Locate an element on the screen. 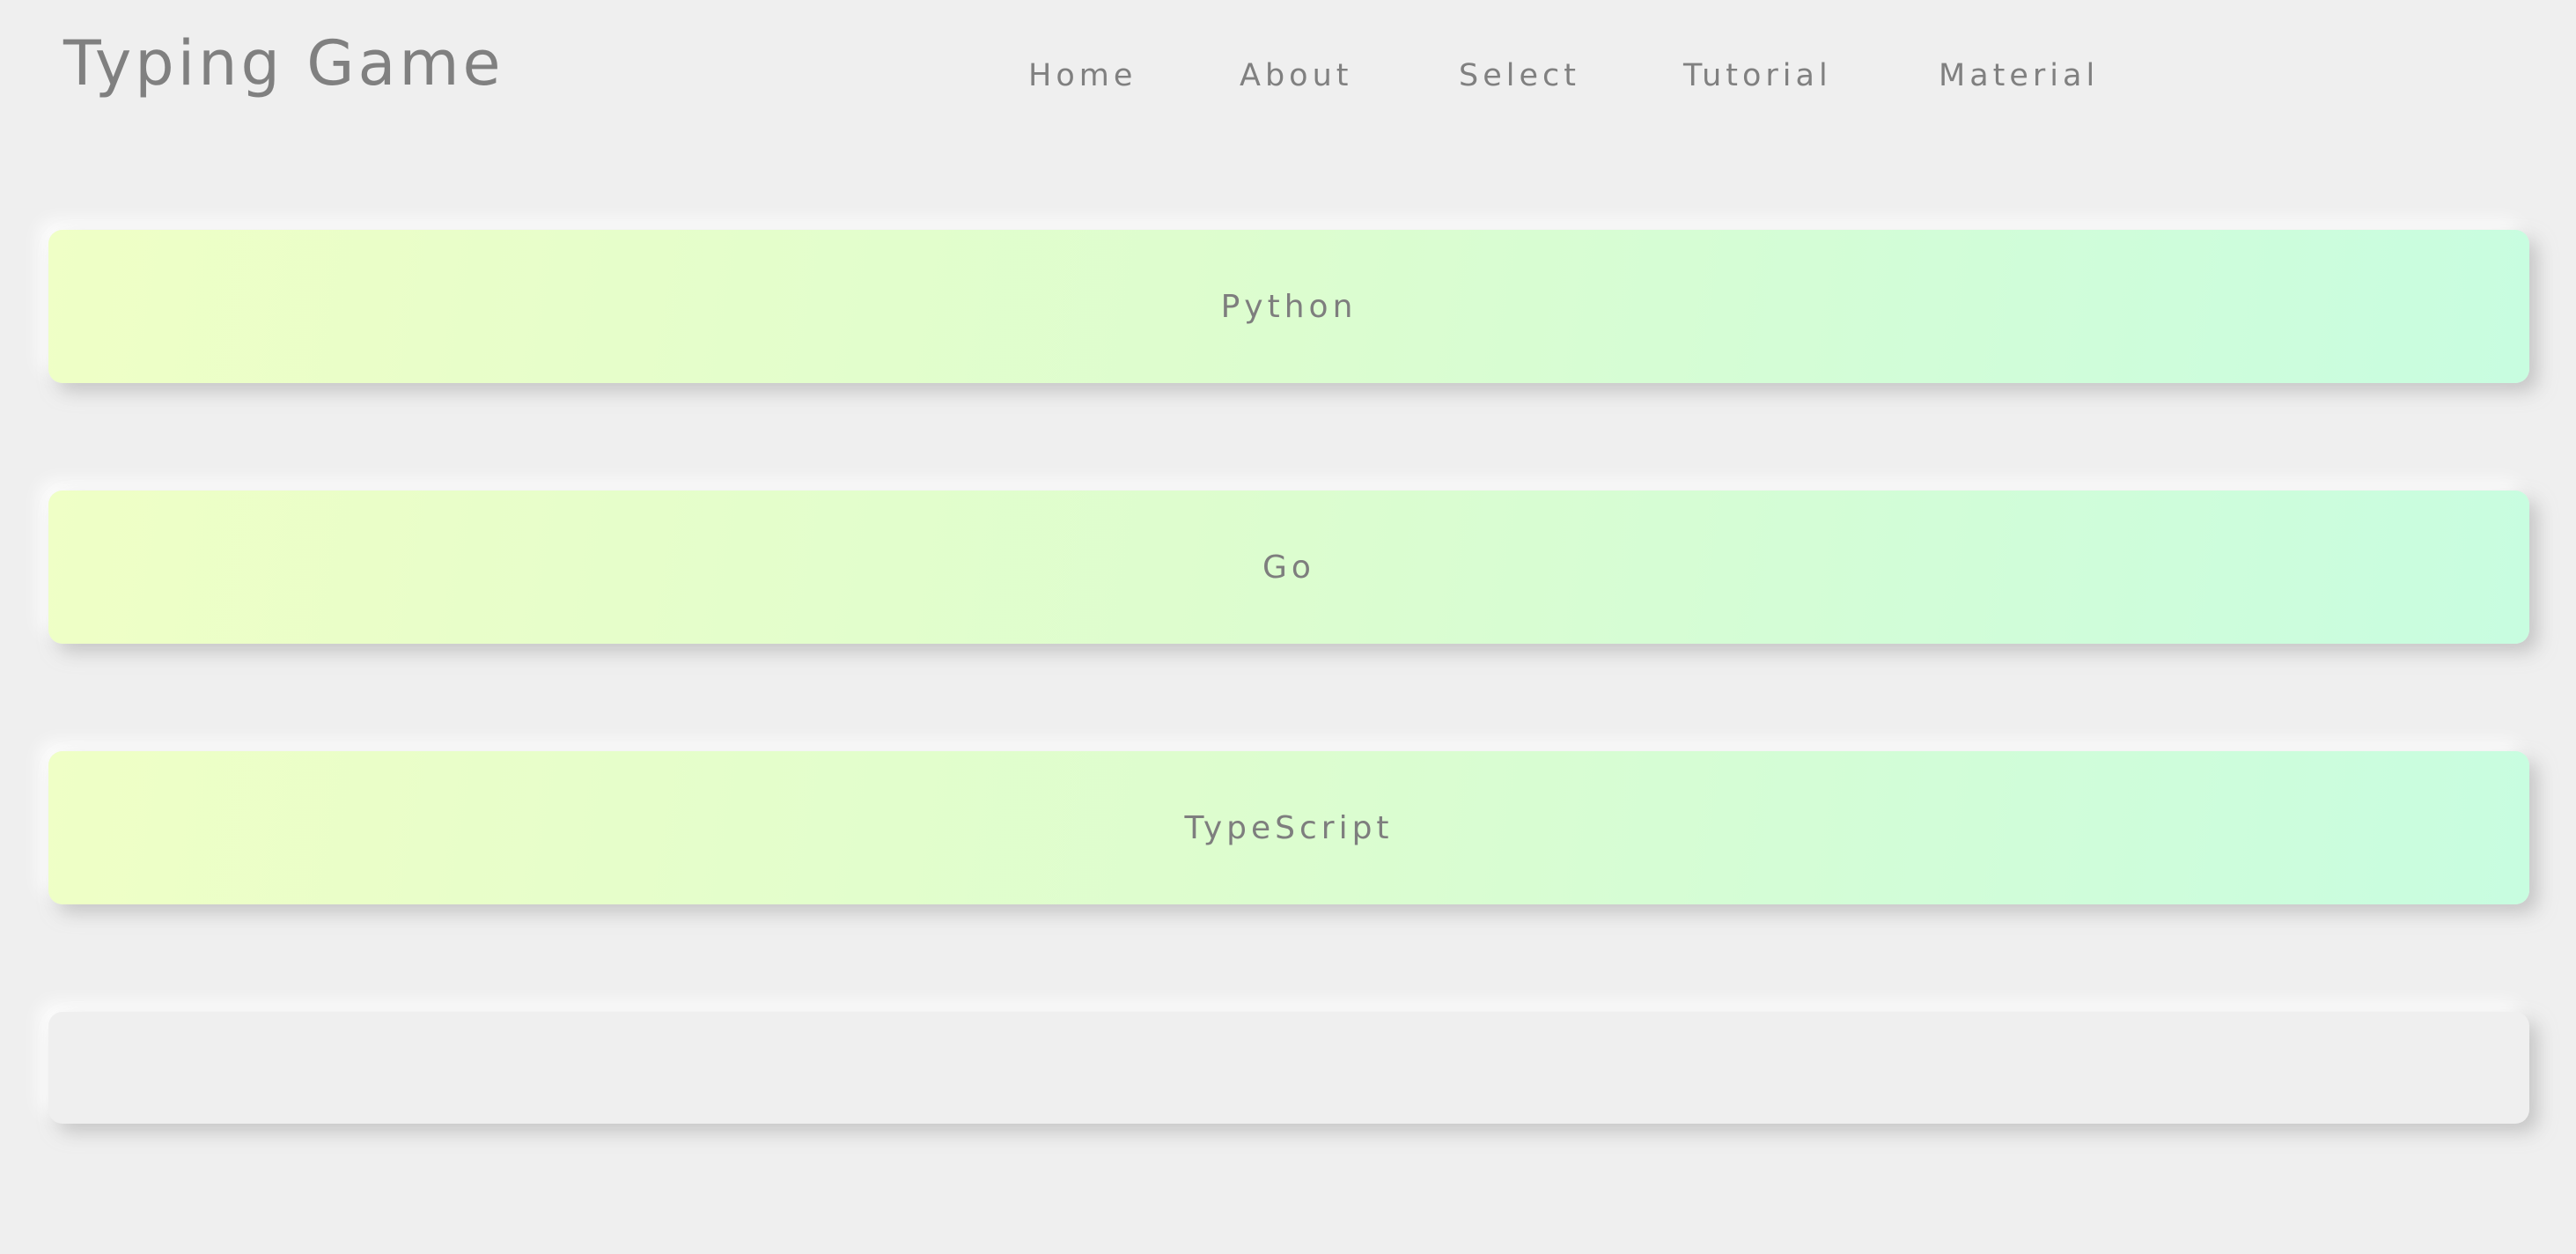 The width and height of the screenshot is (2576, 1254). nav-home-link: Home is located at coordinates (1083, 76).